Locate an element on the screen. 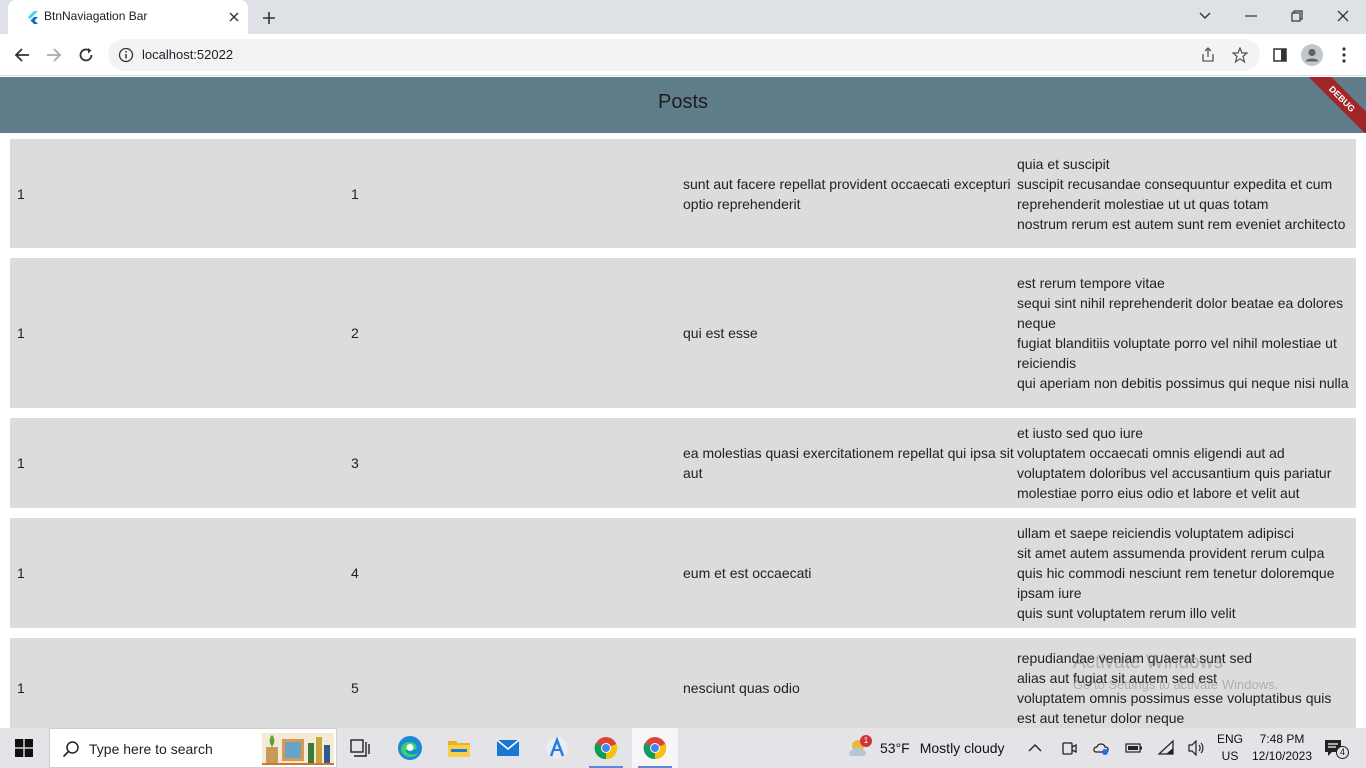 The height and width of the screenshot is (768, 1366). weather-temperature: 53°F is located at coordinates (895, 748).